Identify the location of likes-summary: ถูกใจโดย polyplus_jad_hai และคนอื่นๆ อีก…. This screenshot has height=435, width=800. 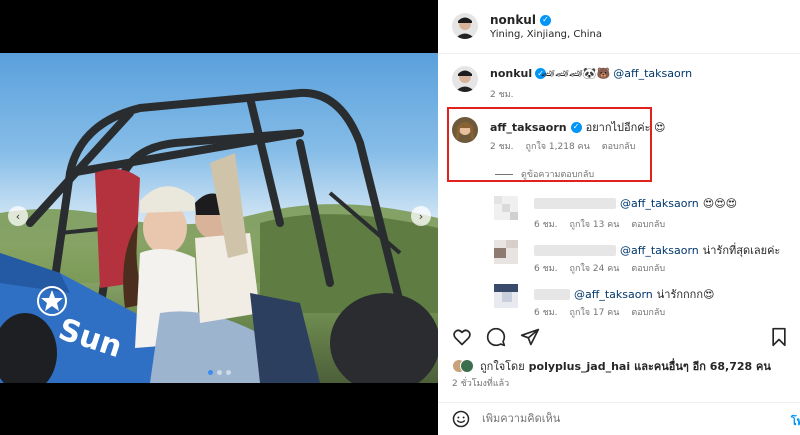
(611, 366).